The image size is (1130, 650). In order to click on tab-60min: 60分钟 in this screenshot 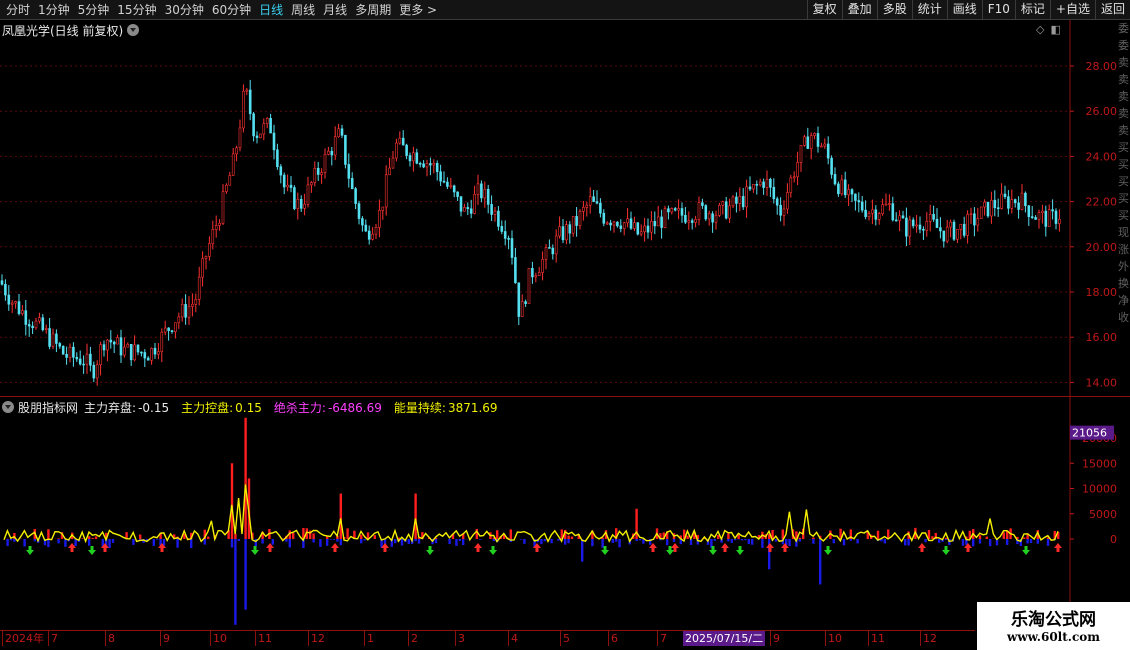, I will do `click(231, 10)`.